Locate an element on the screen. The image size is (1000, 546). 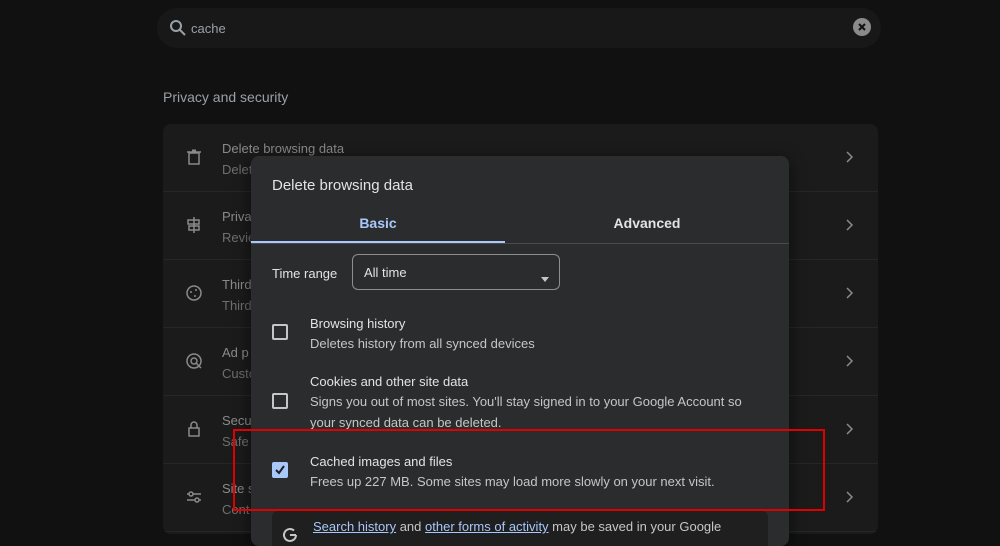
row-title: Secu is located at coordinates (237, 420).